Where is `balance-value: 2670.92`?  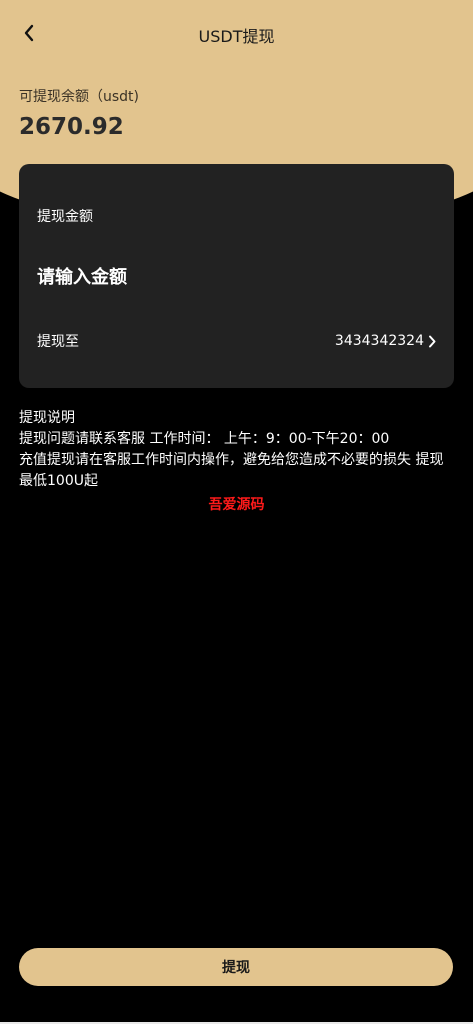 balance-value: 2670.92 is located at coordinates (71, 127).